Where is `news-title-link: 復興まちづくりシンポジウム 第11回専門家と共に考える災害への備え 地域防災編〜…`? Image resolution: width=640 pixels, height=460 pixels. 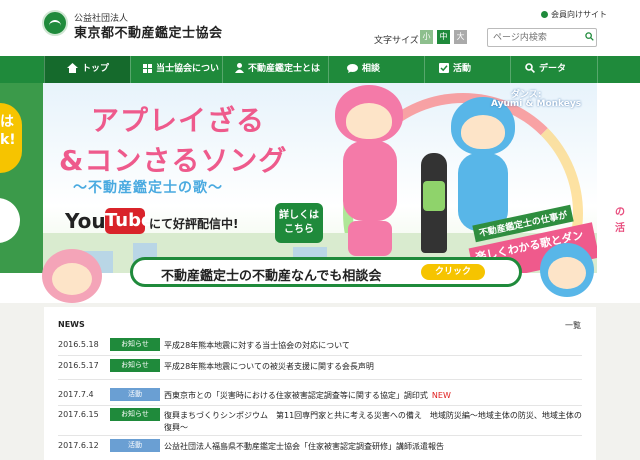
news-title-link: 復興まちづくりシンポジウム 第11回専門家と共に考える災害への備え 地域防災編〜… is located at coordinates (374, 422).